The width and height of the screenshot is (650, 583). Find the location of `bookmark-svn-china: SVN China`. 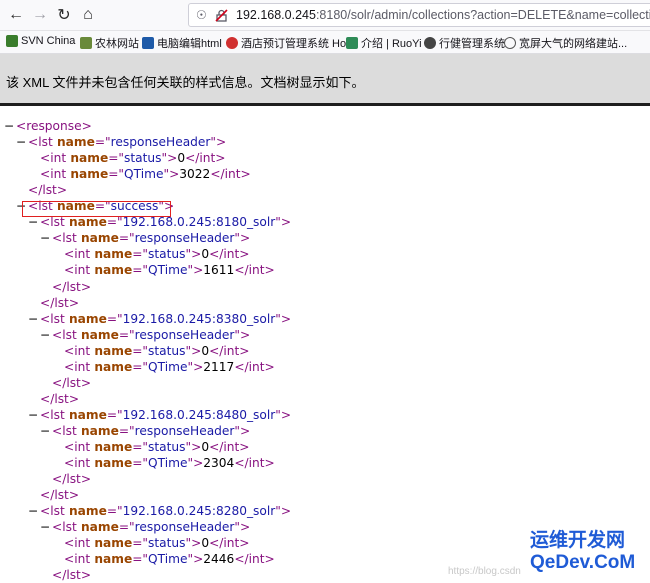

bookmark-svn-china: SVN China is located at coordinates (40, 41).